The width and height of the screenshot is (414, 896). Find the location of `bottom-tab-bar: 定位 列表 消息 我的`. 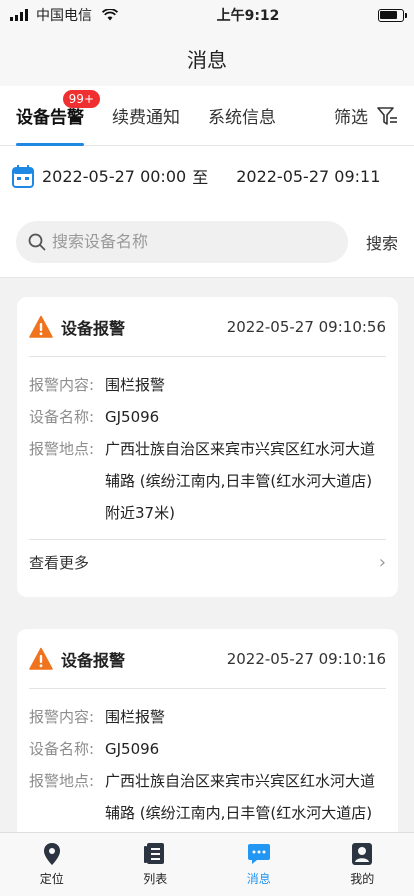

bottom-tab-bar: 定位 列表 消息 我的 is located at coordinates (207, 864).